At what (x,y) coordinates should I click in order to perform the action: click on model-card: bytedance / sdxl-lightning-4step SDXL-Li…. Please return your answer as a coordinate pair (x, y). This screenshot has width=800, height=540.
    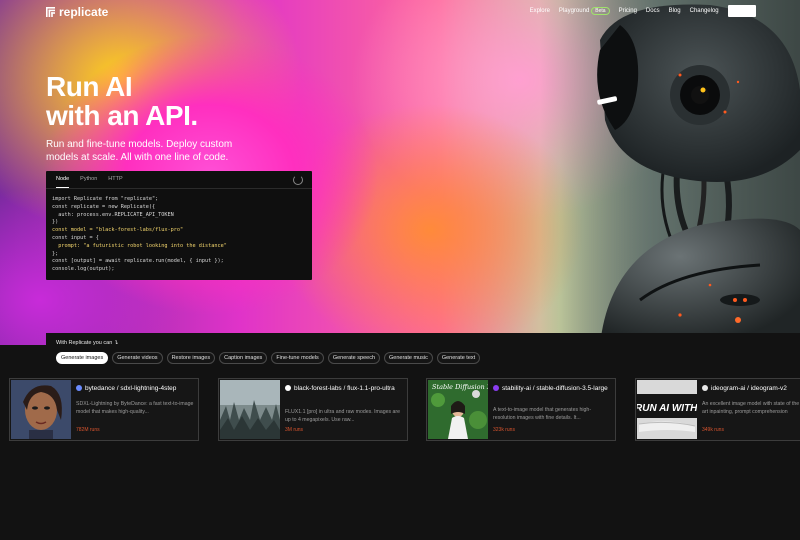
    Looking at the image, I should click on (104, 409).